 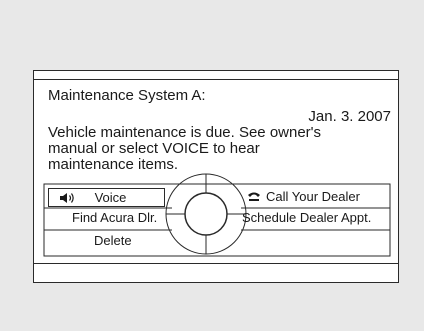 I want to click on find-dealer-label: Find Acura Dlr., so click(x=115, y=217).